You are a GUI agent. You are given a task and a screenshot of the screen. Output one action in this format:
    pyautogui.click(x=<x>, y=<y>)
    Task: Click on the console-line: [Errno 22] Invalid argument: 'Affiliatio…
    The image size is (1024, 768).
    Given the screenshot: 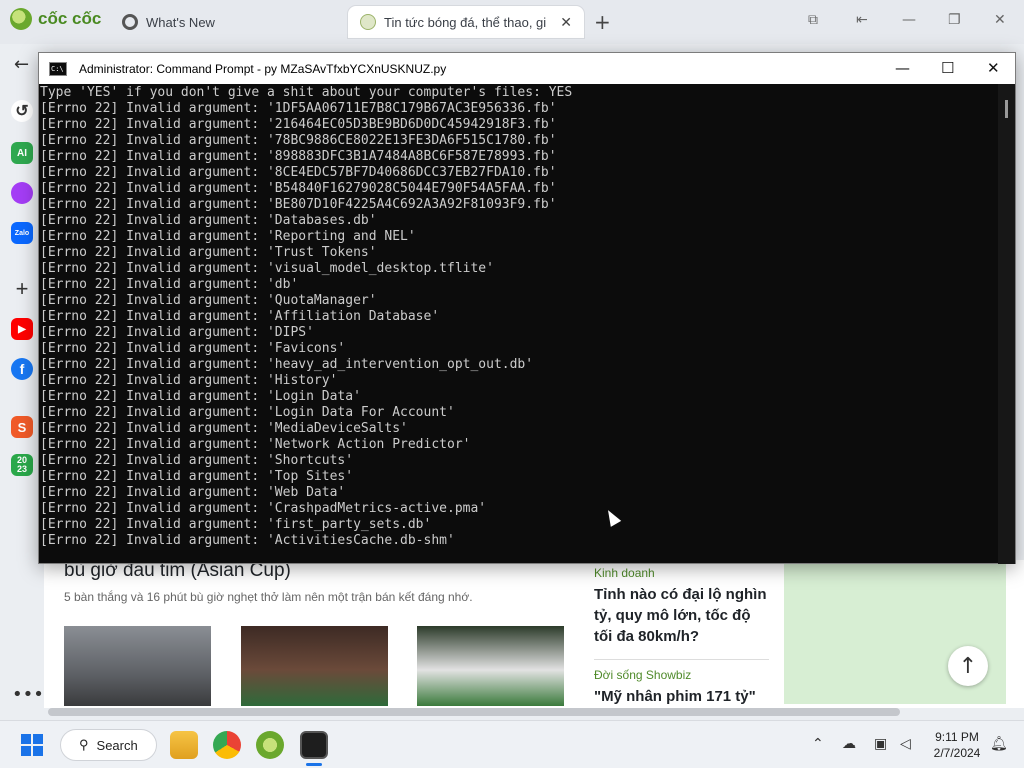 What is the action you would take?
    pyautogui.click(x=240, y=316)
    